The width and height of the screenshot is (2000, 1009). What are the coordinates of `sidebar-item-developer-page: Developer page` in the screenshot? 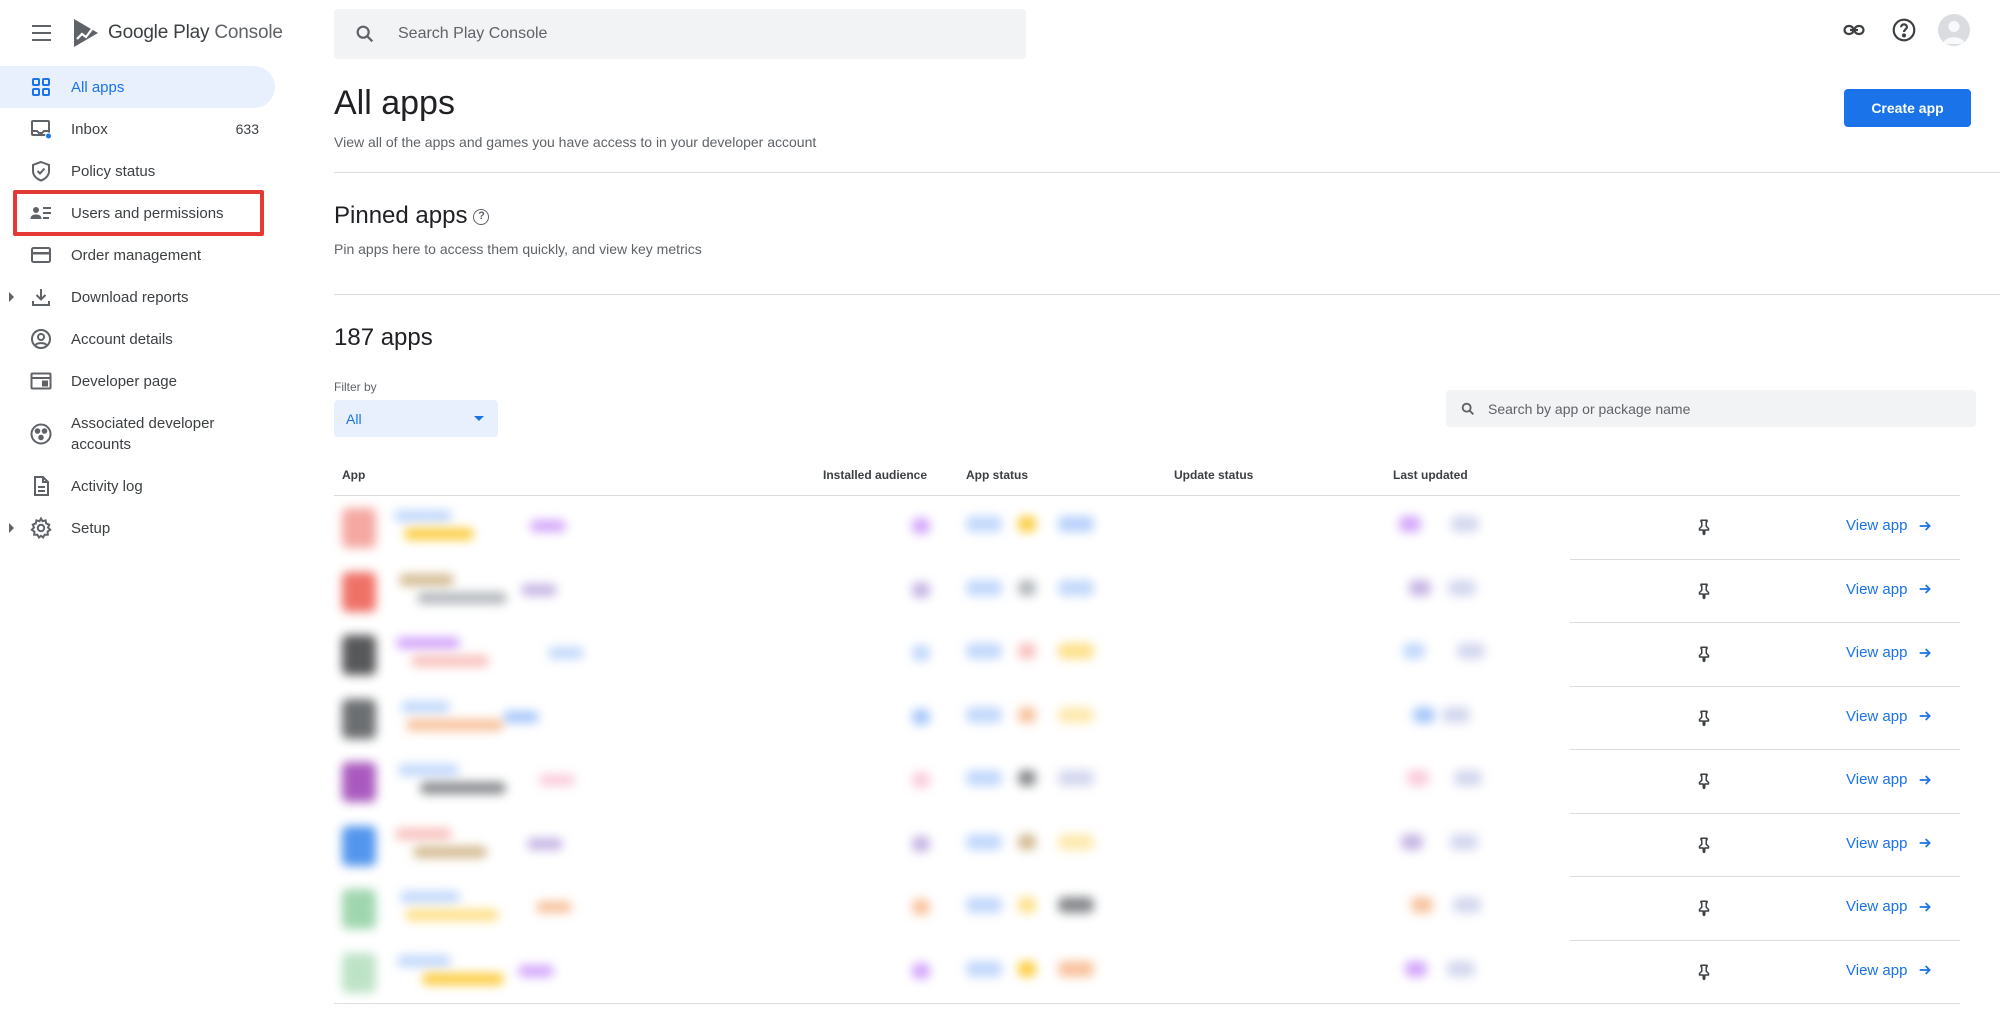 It's located at (145, 381).